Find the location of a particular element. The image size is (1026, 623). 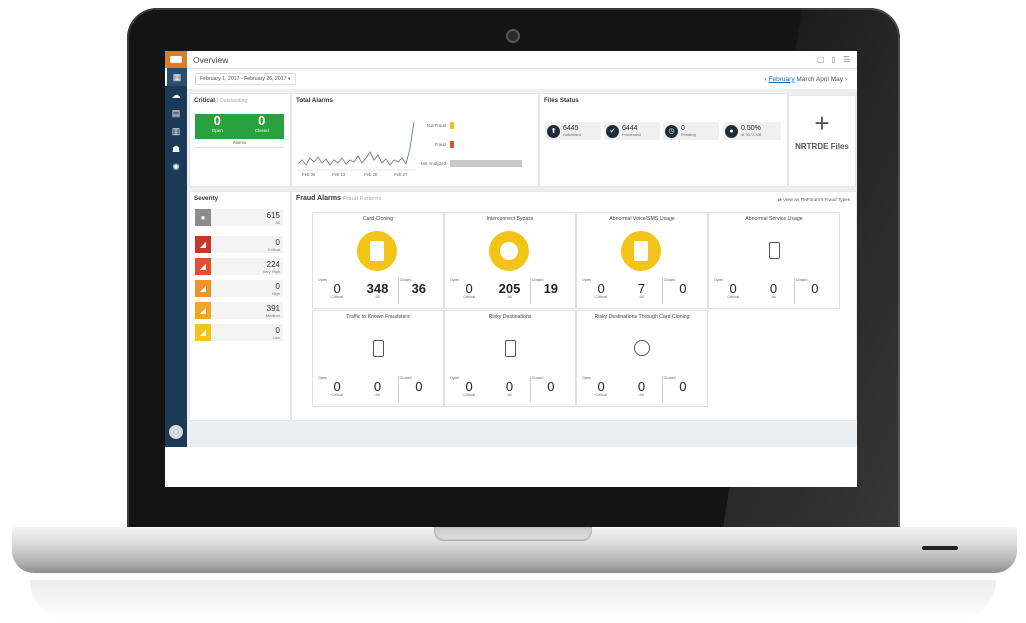

very-high-severity-icon: ◢ is located at coordinates (203, 266).